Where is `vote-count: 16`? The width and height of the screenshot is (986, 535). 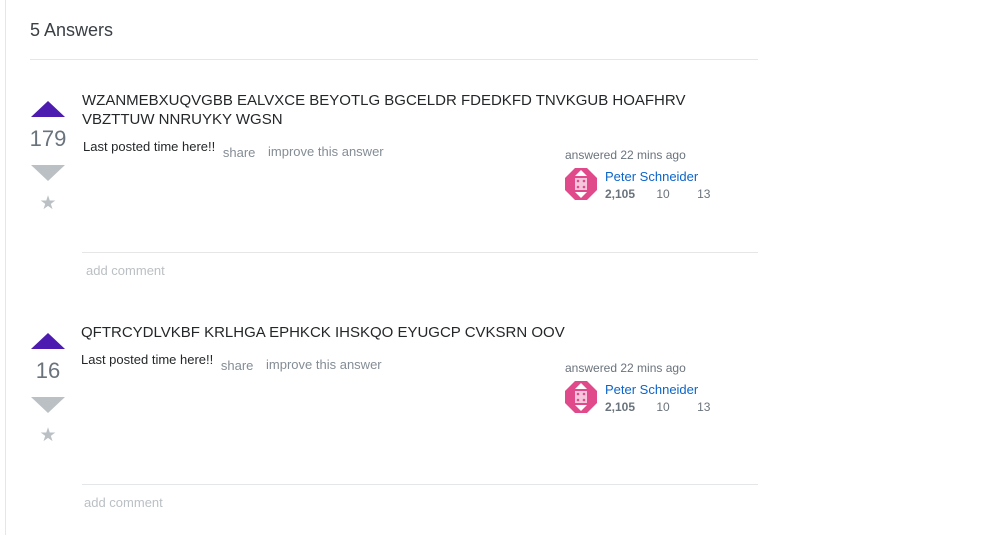 vote-count: 16 is located at coordinates (48, 370).